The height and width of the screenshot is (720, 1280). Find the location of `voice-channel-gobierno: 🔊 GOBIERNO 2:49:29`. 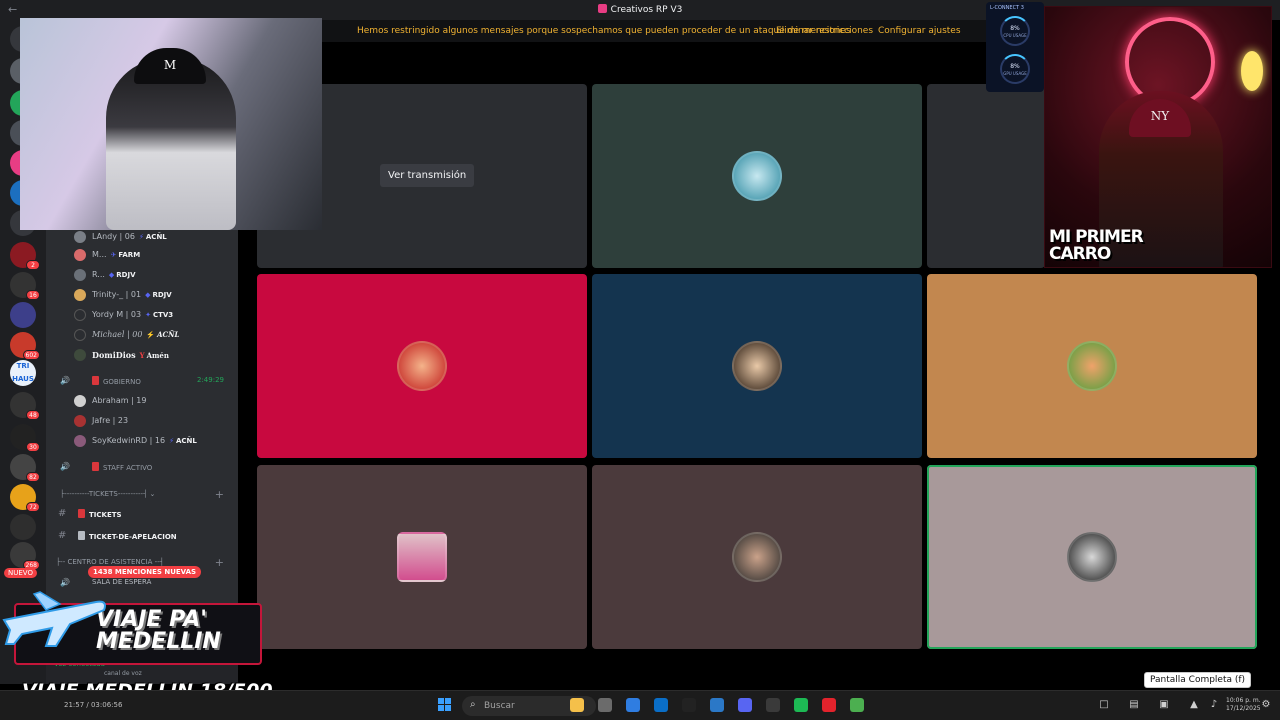

voice-channel-gobierno: 🔊 GOBIERNO 2:49:29 is located at coordinates (142, 381).